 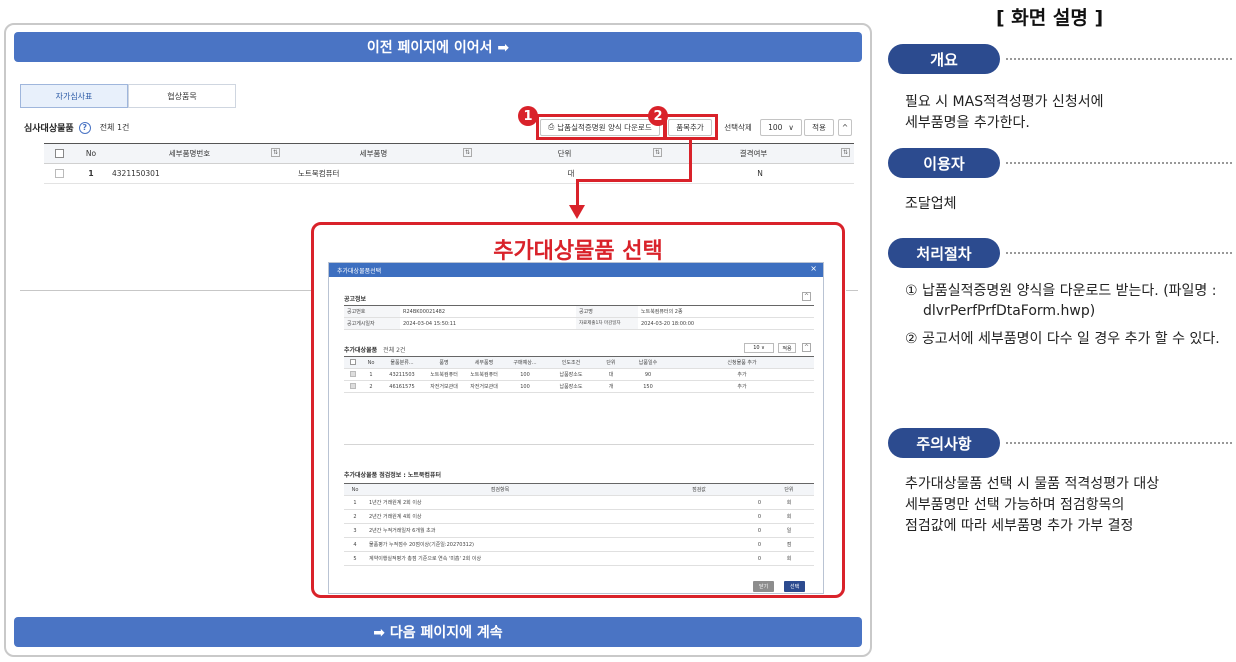 What do you see at coordinates (114, 127) in the screenshot?
I see `list-count: 전체 1건` at bounding box center [114, 127].